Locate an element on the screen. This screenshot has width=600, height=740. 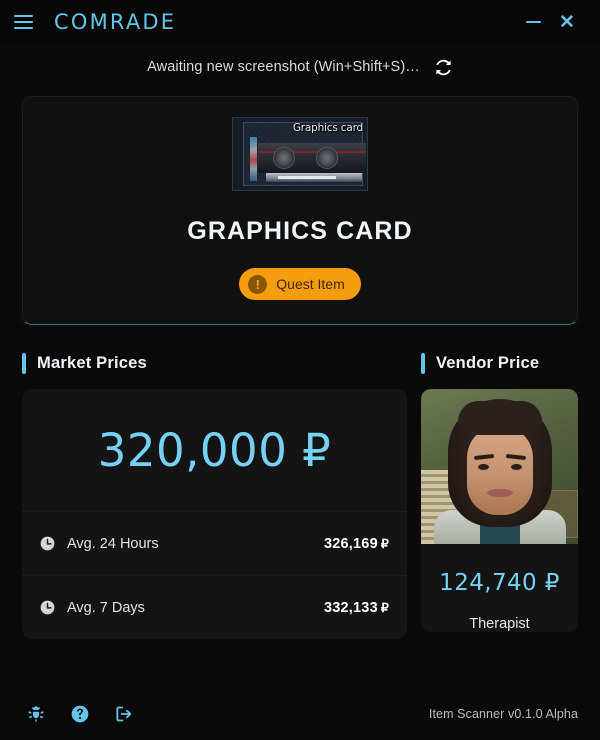
item-title: GRAPHICS CARD is located at coordinates (300, 231).